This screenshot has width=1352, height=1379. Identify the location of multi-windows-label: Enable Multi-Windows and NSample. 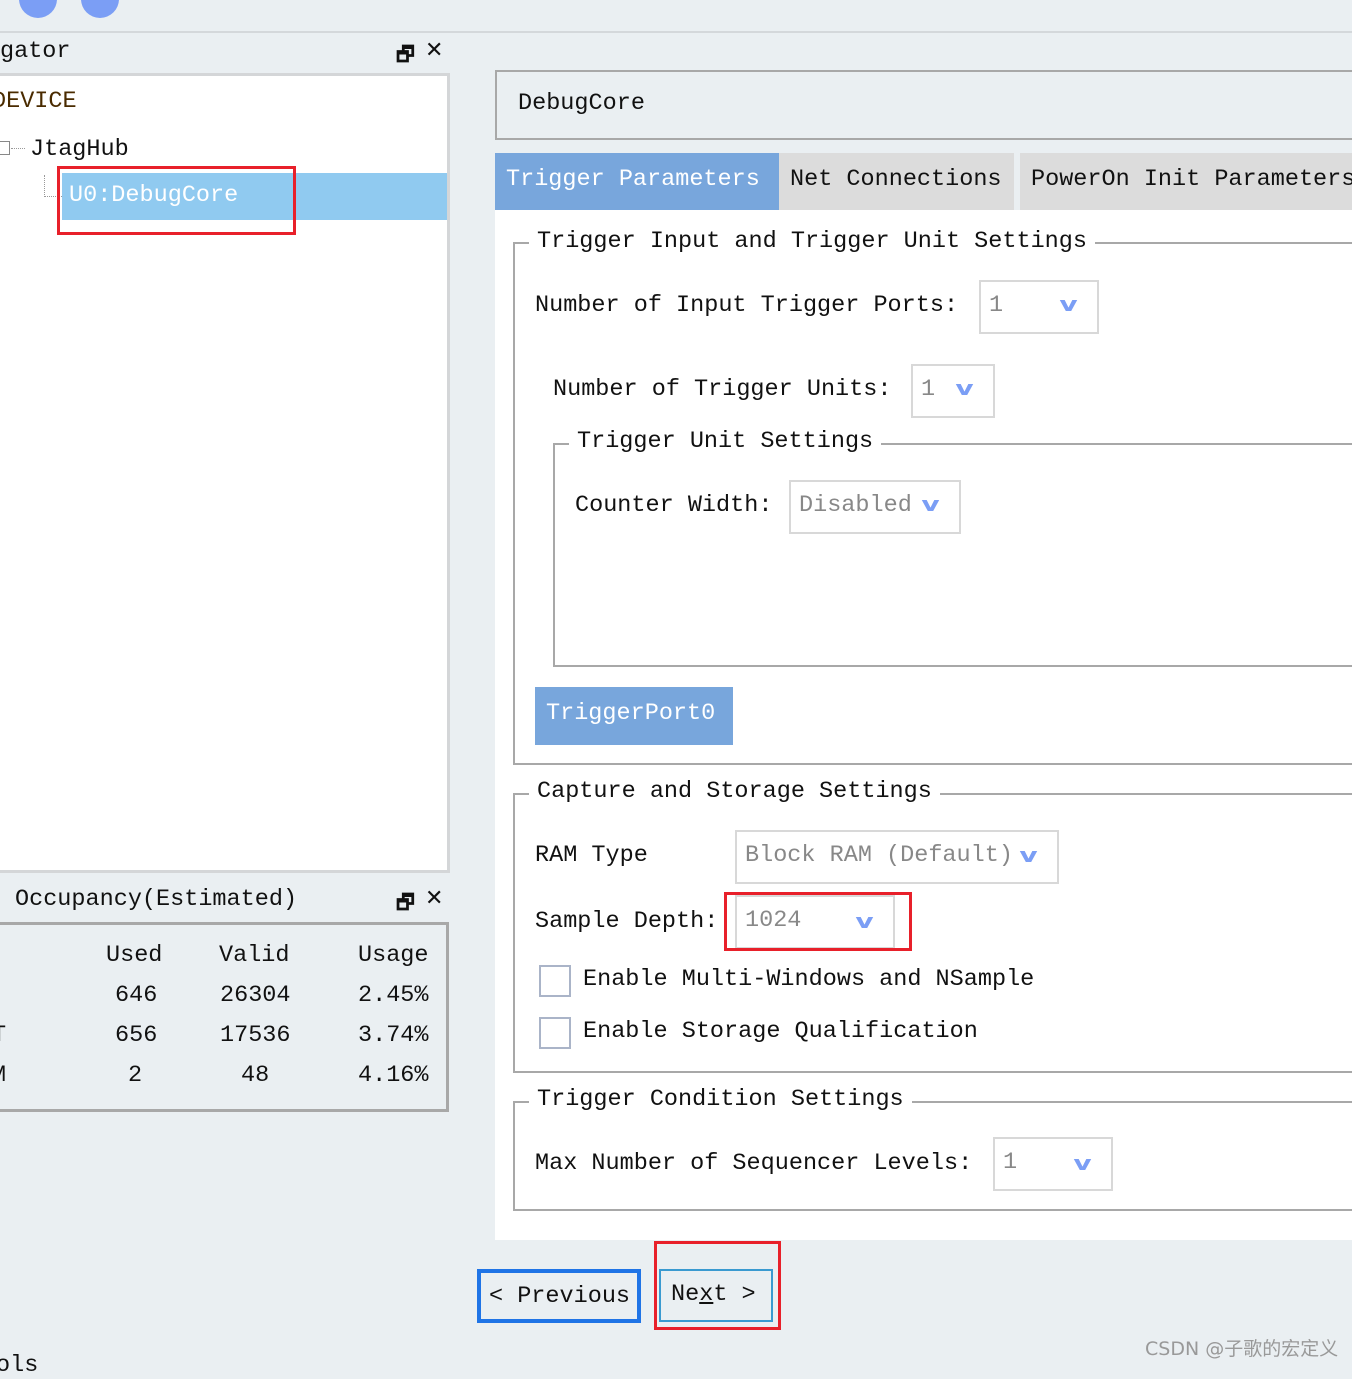
(809, 979).